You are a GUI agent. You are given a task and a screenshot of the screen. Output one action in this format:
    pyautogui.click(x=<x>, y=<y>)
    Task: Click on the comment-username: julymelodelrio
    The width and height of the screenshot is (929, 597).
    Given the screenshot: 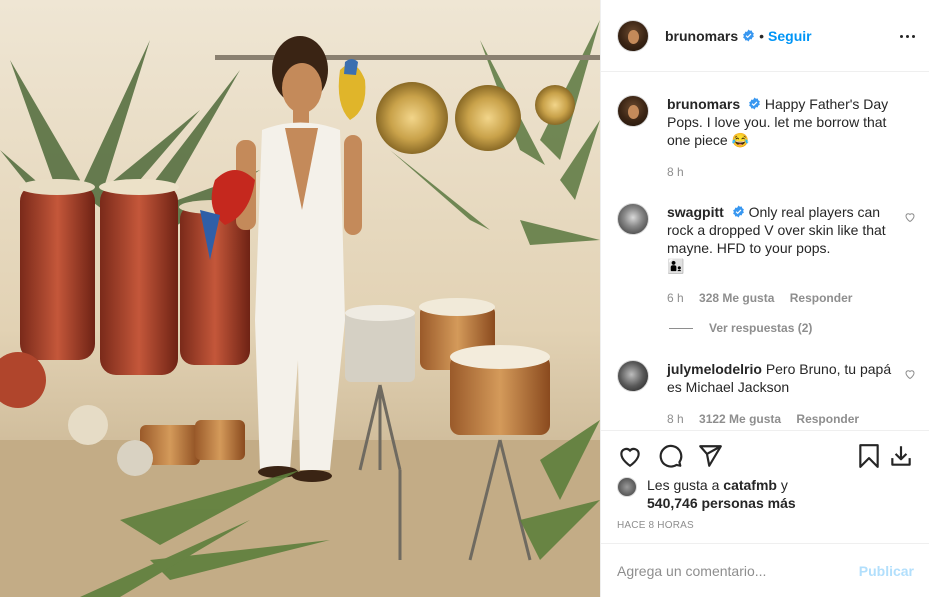 What is the action you would take?
    pyautogui.click(x=714, y=369)
    